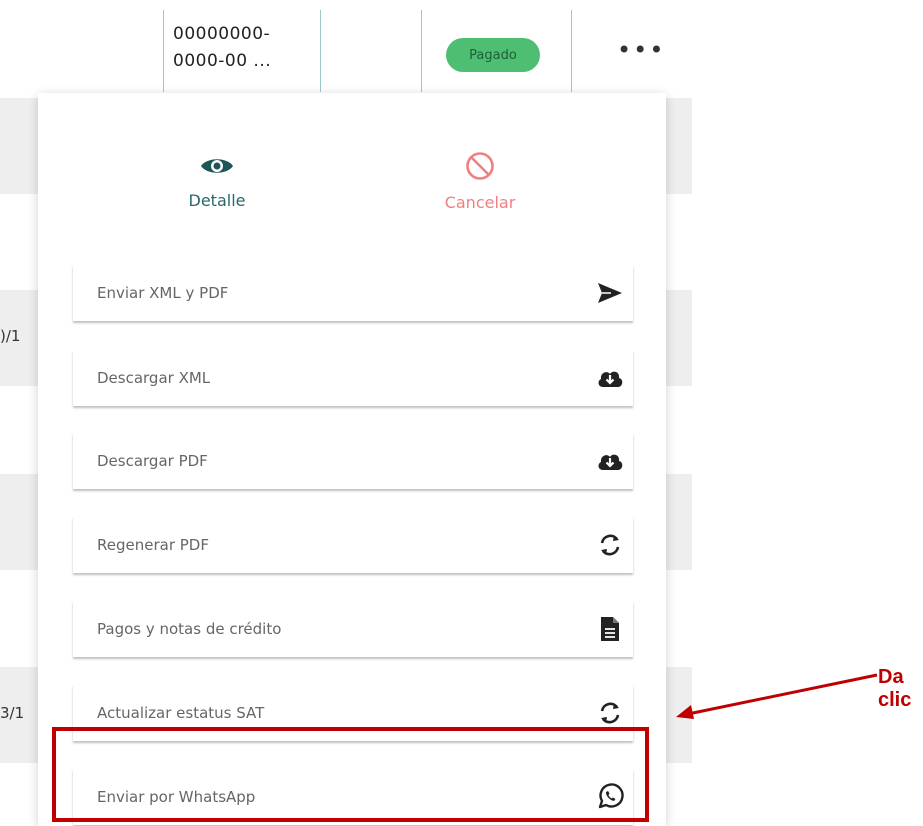  Describe the element at coordinates (350, 774) in the screenshot. I see `highlight-box` at that location.